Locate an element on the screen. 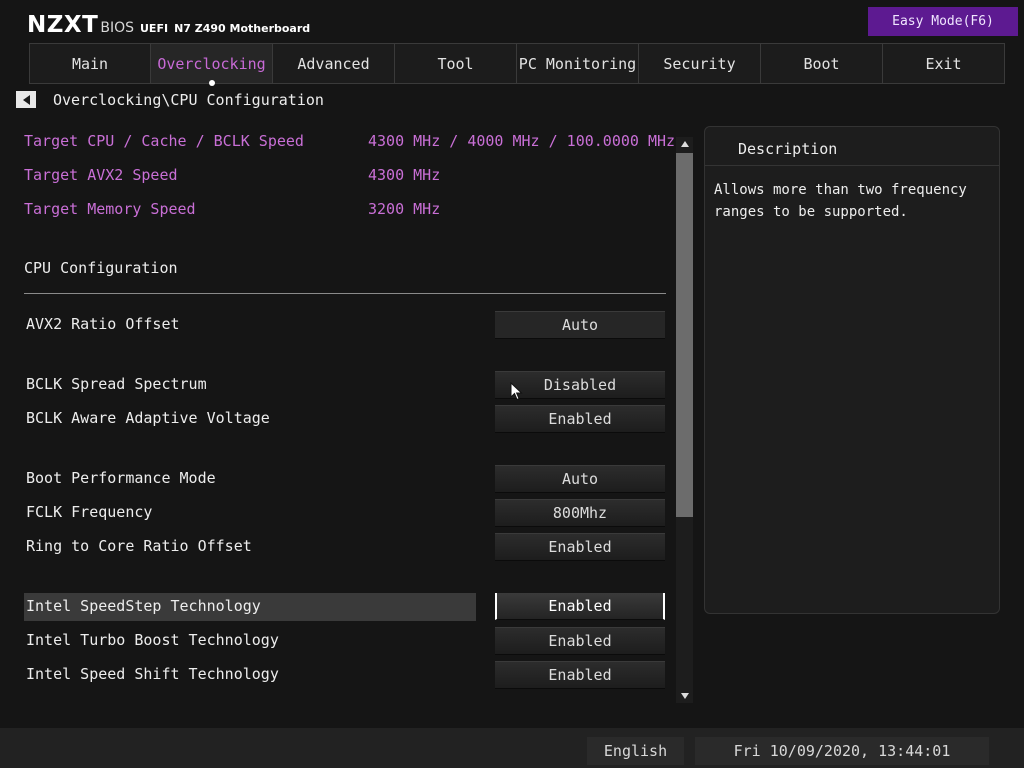 This screenshot has height=768, width=1024. datetime-display: Fri 10/09/2020, 13:44:01 is located at coordinates (842, 751).